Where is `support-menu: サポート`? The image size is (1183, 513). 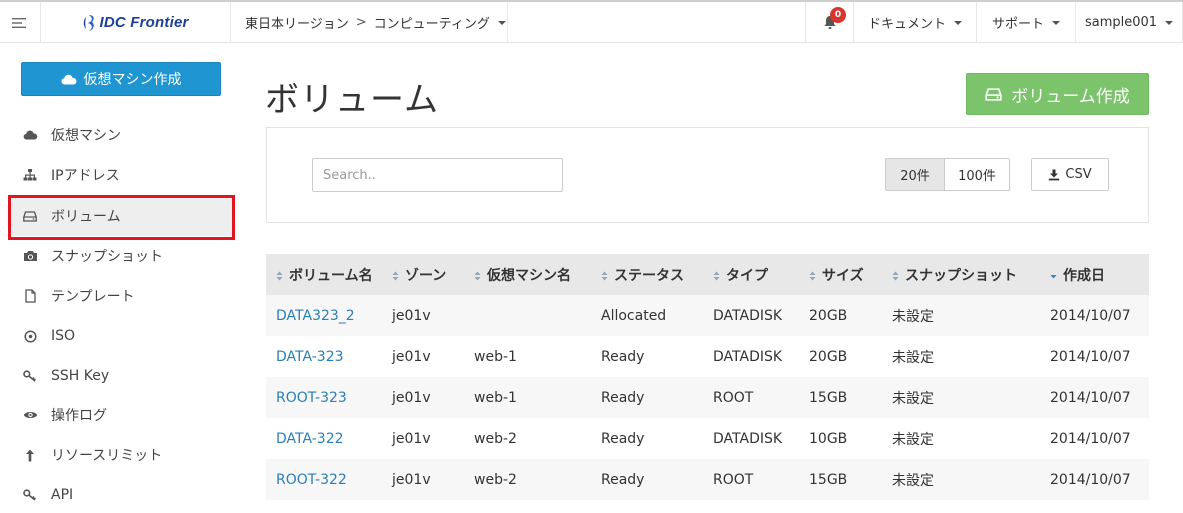 support-menu: サポート is located at coordinates (1026, 22).